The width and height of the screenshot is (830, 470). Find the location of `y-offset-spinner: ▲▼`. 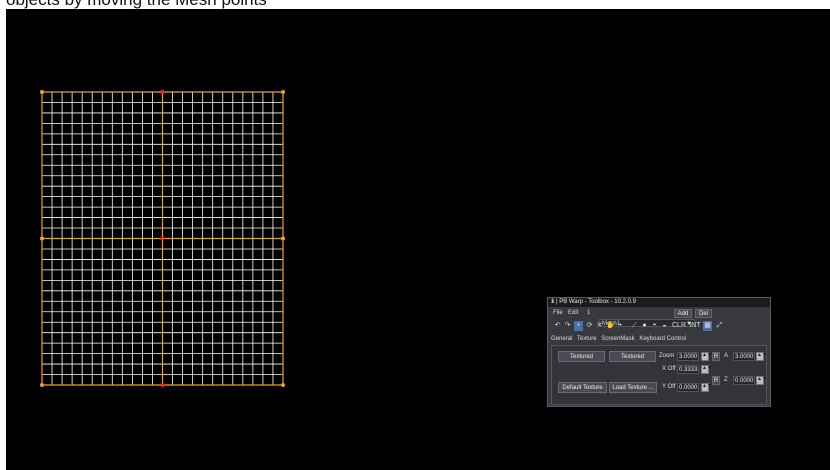

y-offset-spinner: ▲▼ is located at coordinates (706, 387).